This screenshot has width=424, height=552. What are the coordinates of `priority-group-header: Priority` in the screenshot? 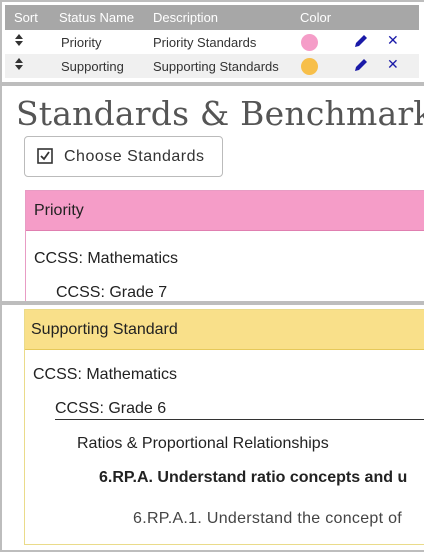 It's located at (225, 211).